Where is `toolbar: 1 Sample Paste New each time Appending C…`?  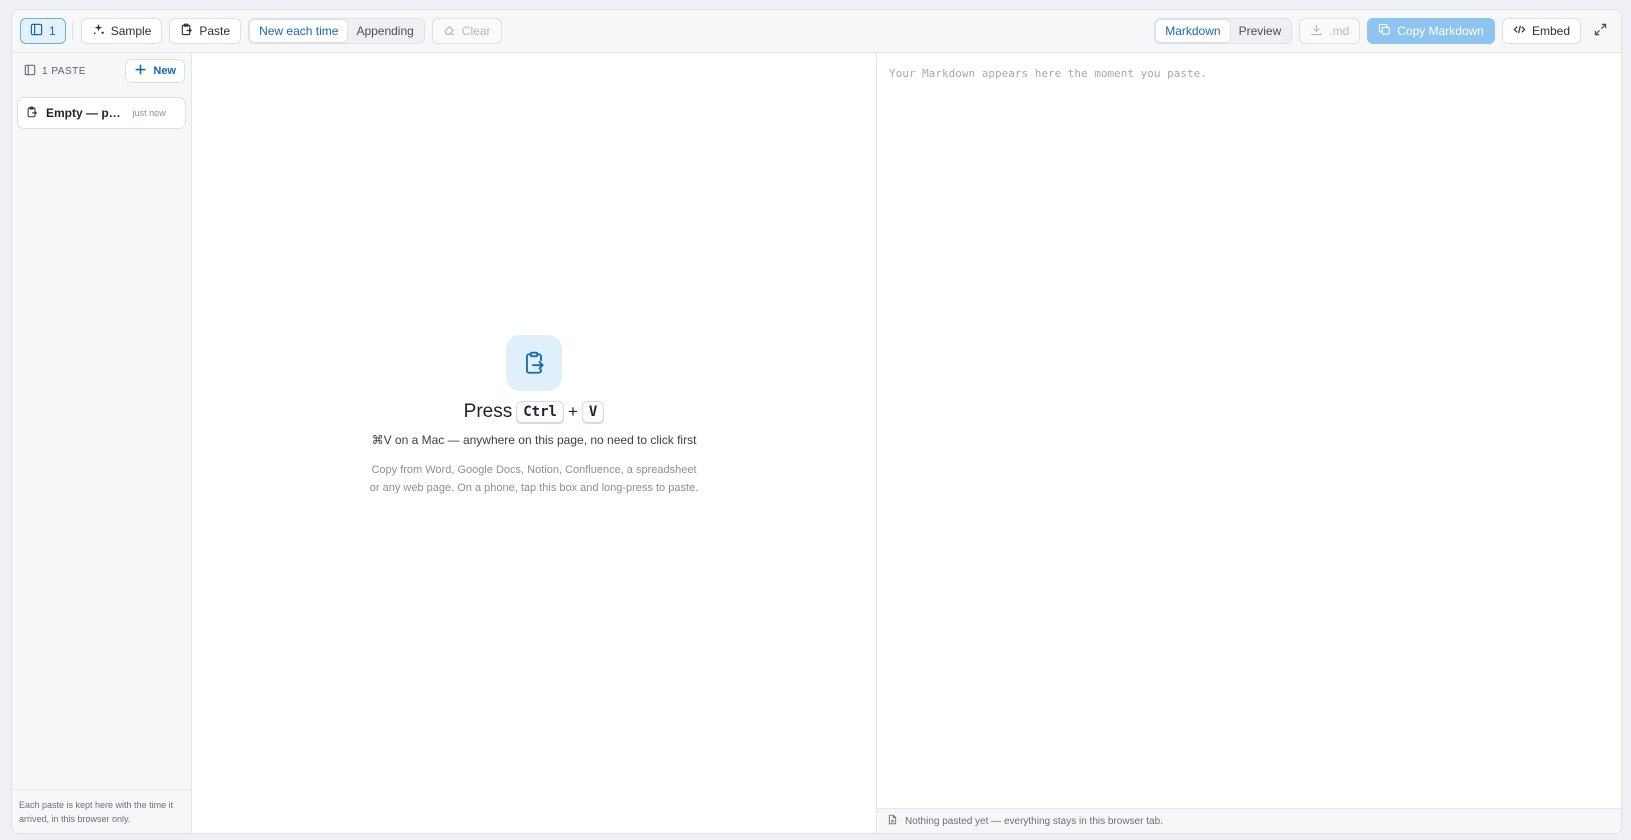
toolbar: 1 Sample Paste New each time Appending C… is located at coordinates (816, 31).